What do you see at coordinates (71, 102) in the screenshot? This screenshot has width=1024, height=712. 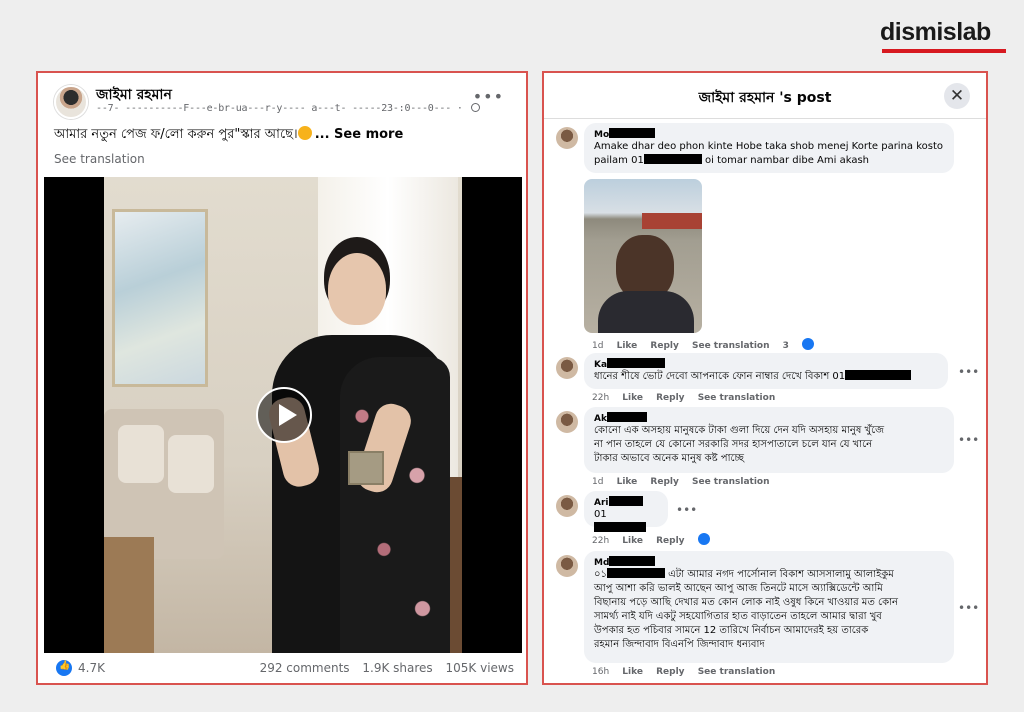 I see `author-avatar` at bounding box center [71, 102].